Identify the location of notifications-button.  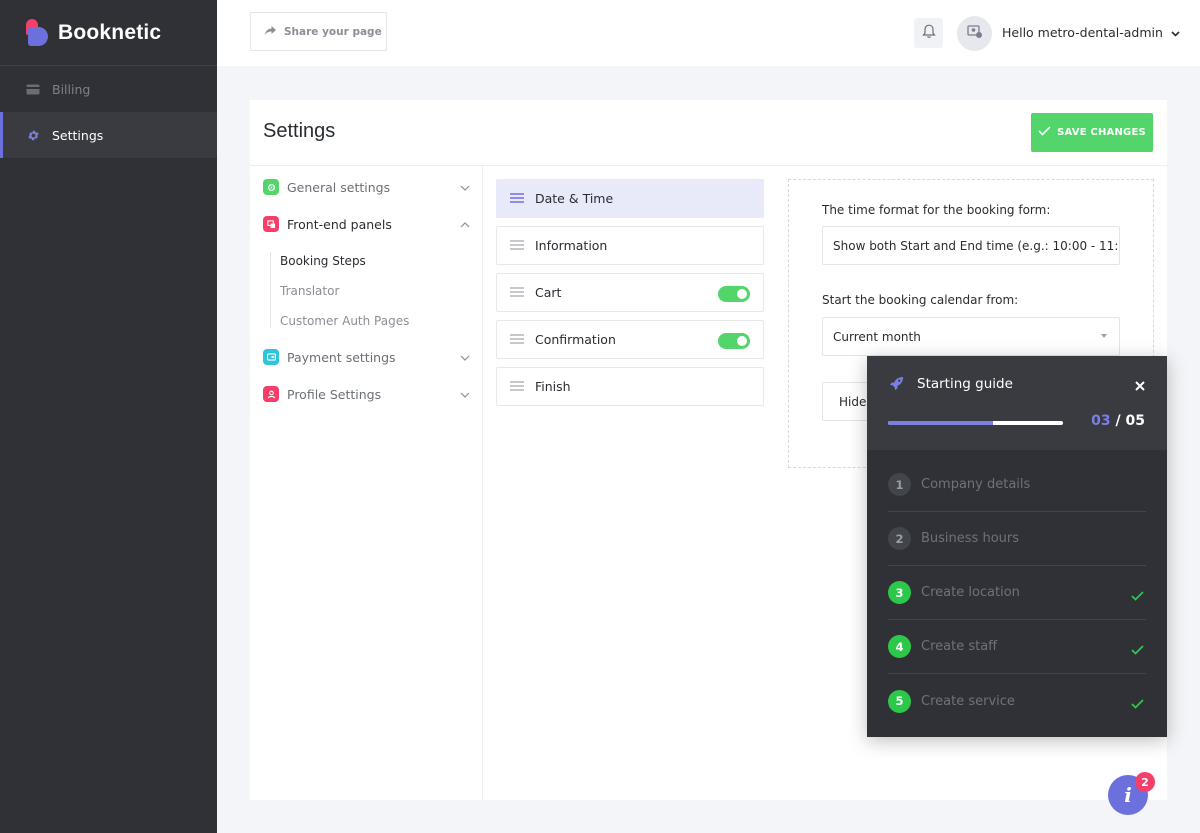
(928, 33).